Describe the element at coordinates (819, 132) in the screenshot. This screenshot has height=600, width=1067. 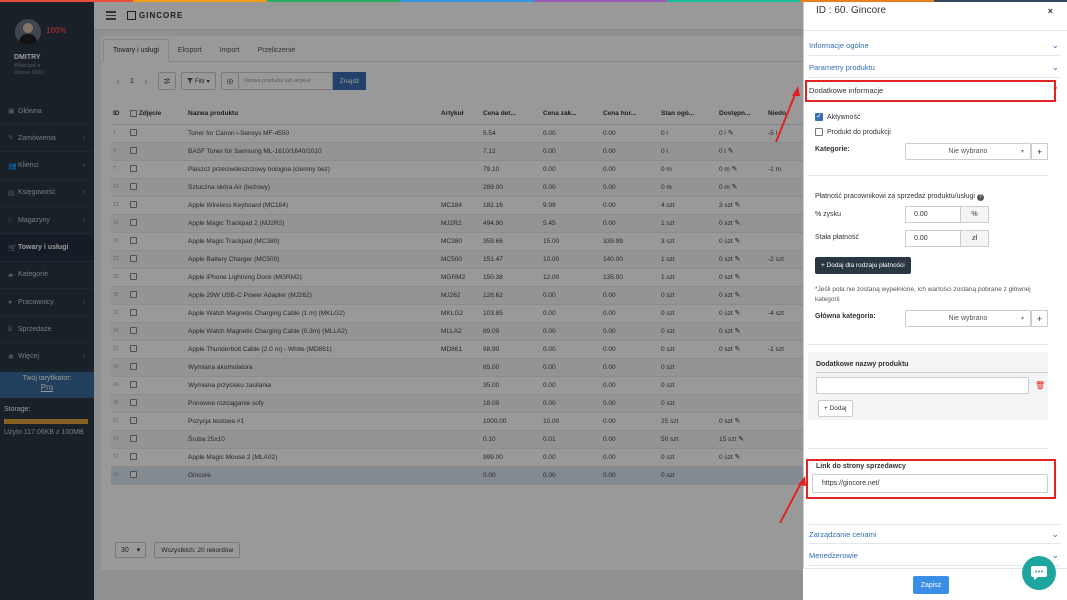
I see `checkbox-unchecked-icon` at that location.